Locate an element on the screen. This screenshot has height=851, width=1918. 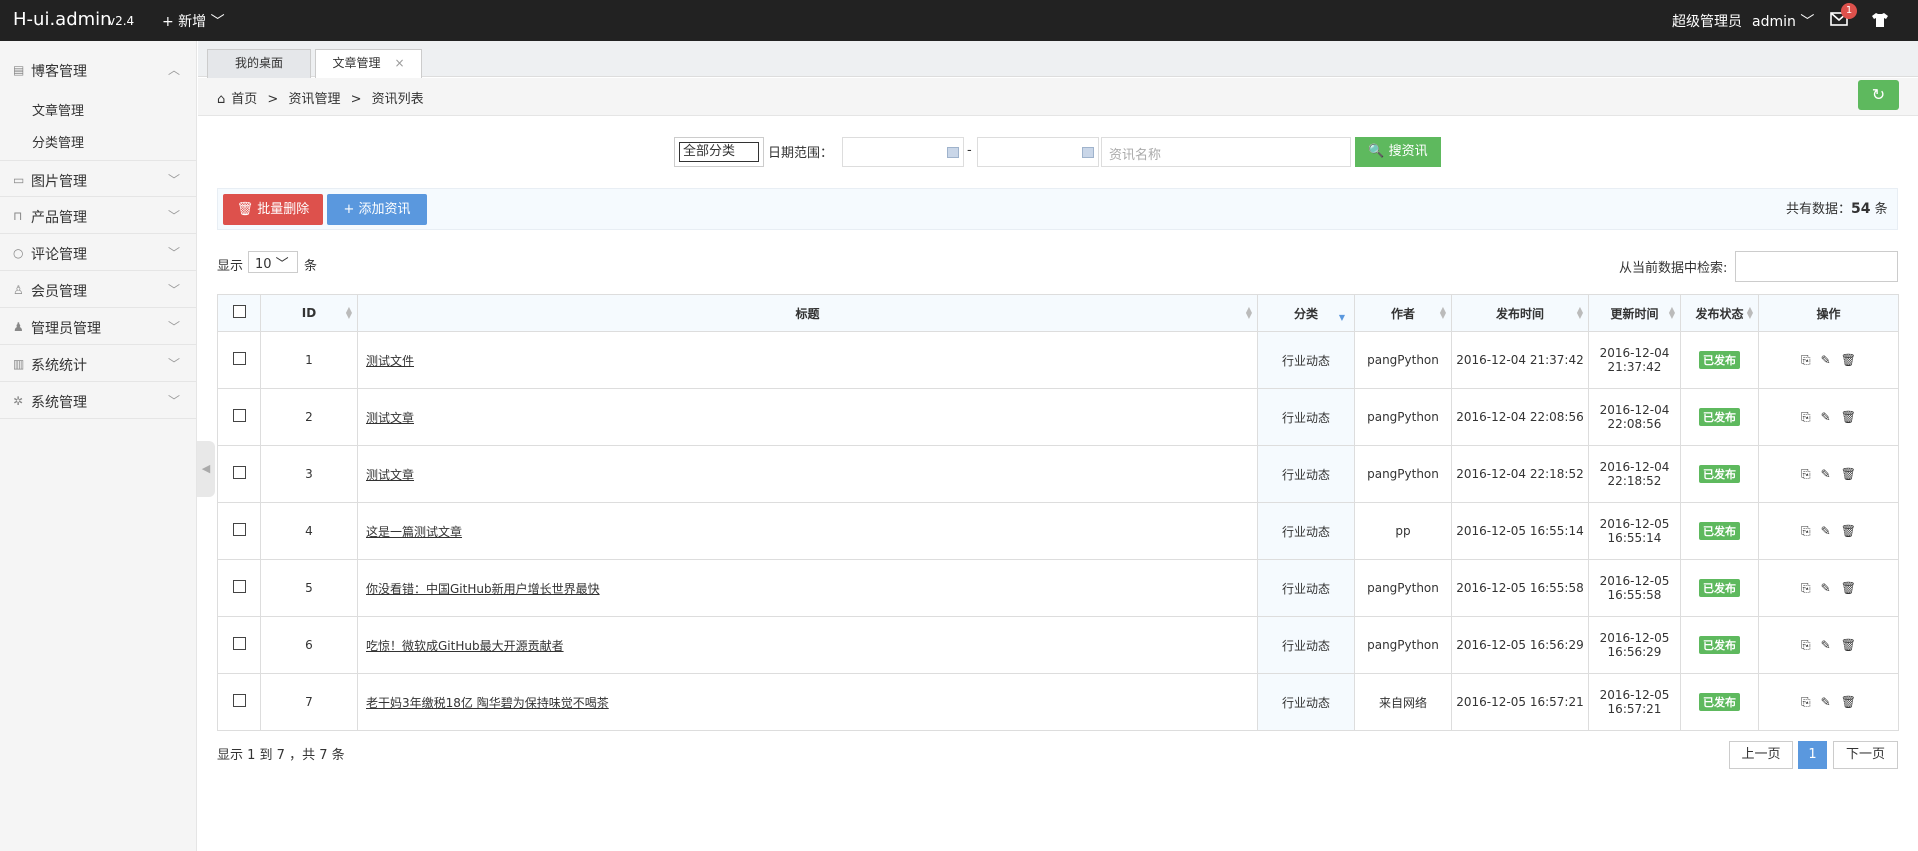
breadcrumb-level2: 资讯管理 is located at coordinates (314, 99).